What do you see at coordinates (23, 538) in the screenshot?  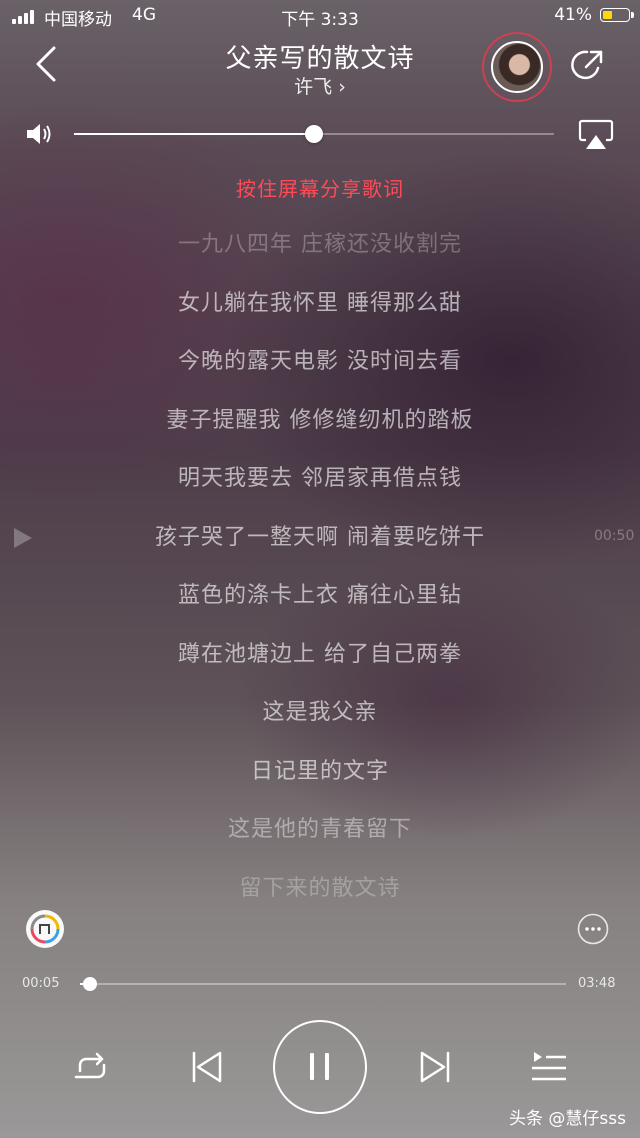 I see `seek-to-line-play-icon` at bounding box center [23, 538].